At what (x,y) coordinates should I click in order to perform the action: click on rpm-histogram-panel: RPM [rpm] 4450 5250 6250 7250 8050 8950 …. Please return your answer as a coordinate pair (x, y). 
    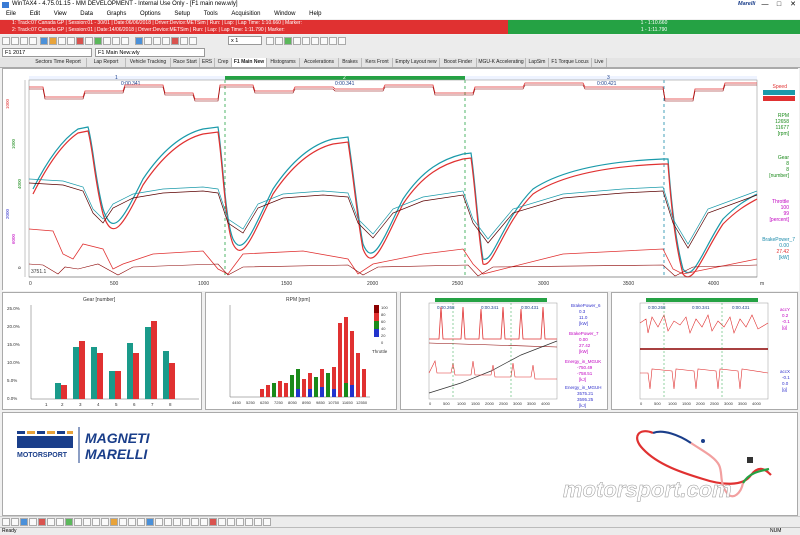
    Looking at the image, I should click on (301, 351).